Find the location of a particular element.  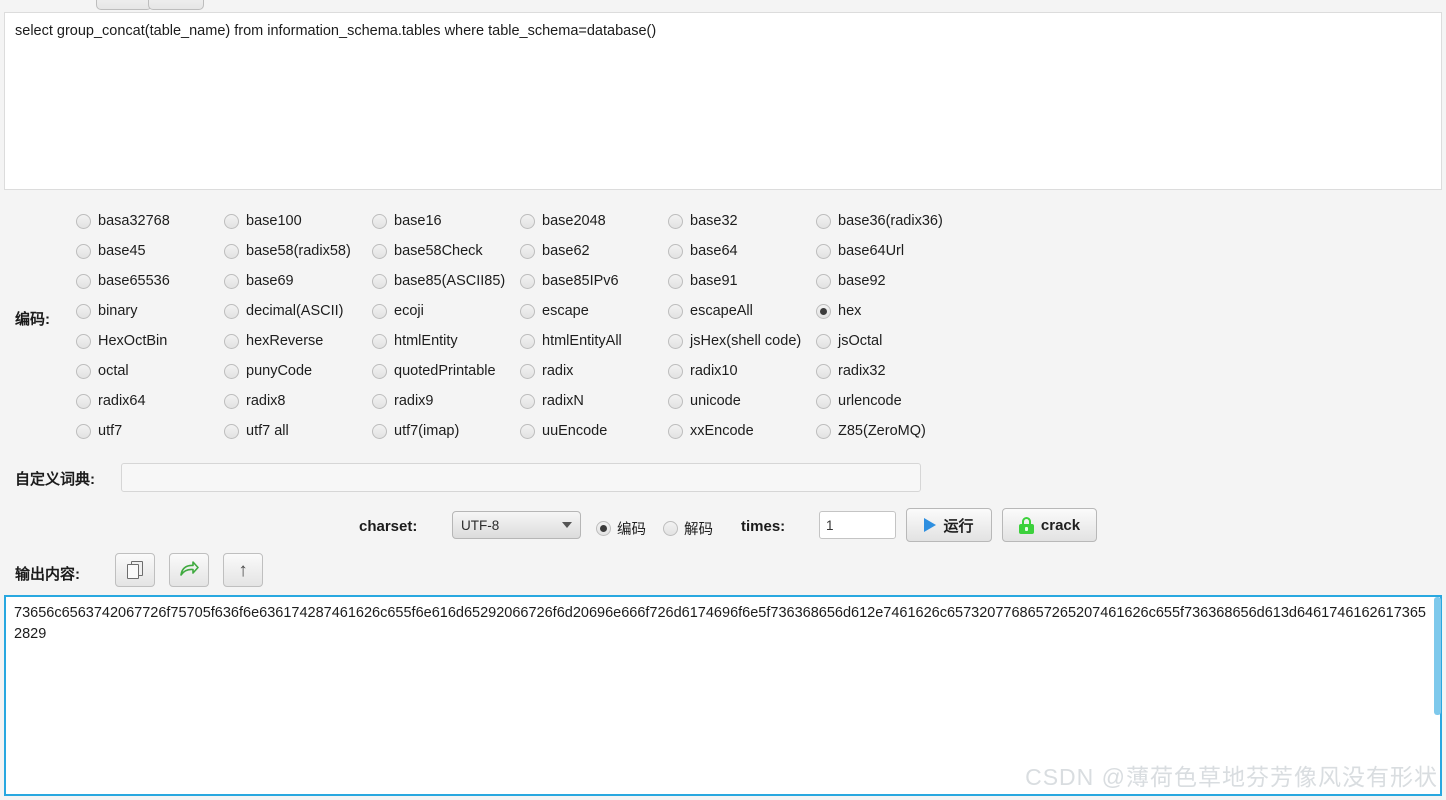

encoding-option-uuencode: uuEncode is located at coordinates (594, 431).